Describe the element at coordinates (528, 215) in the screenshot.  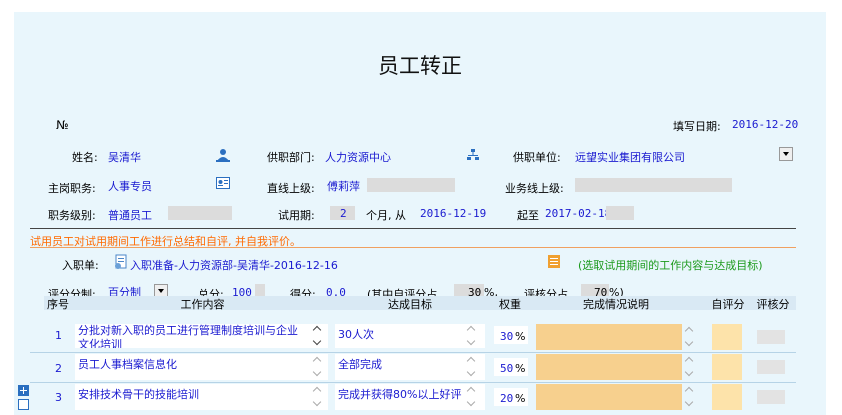
I see `end-date-label: 起至` at that location.